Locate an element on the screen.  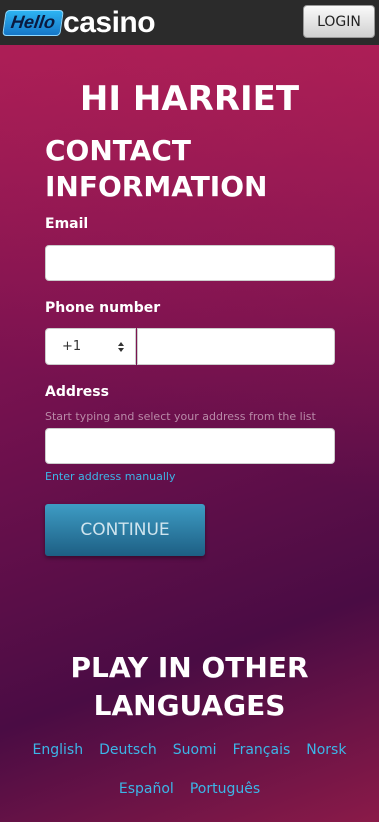
language-link-norsk: Norsk is located at coordinates (326, 750).